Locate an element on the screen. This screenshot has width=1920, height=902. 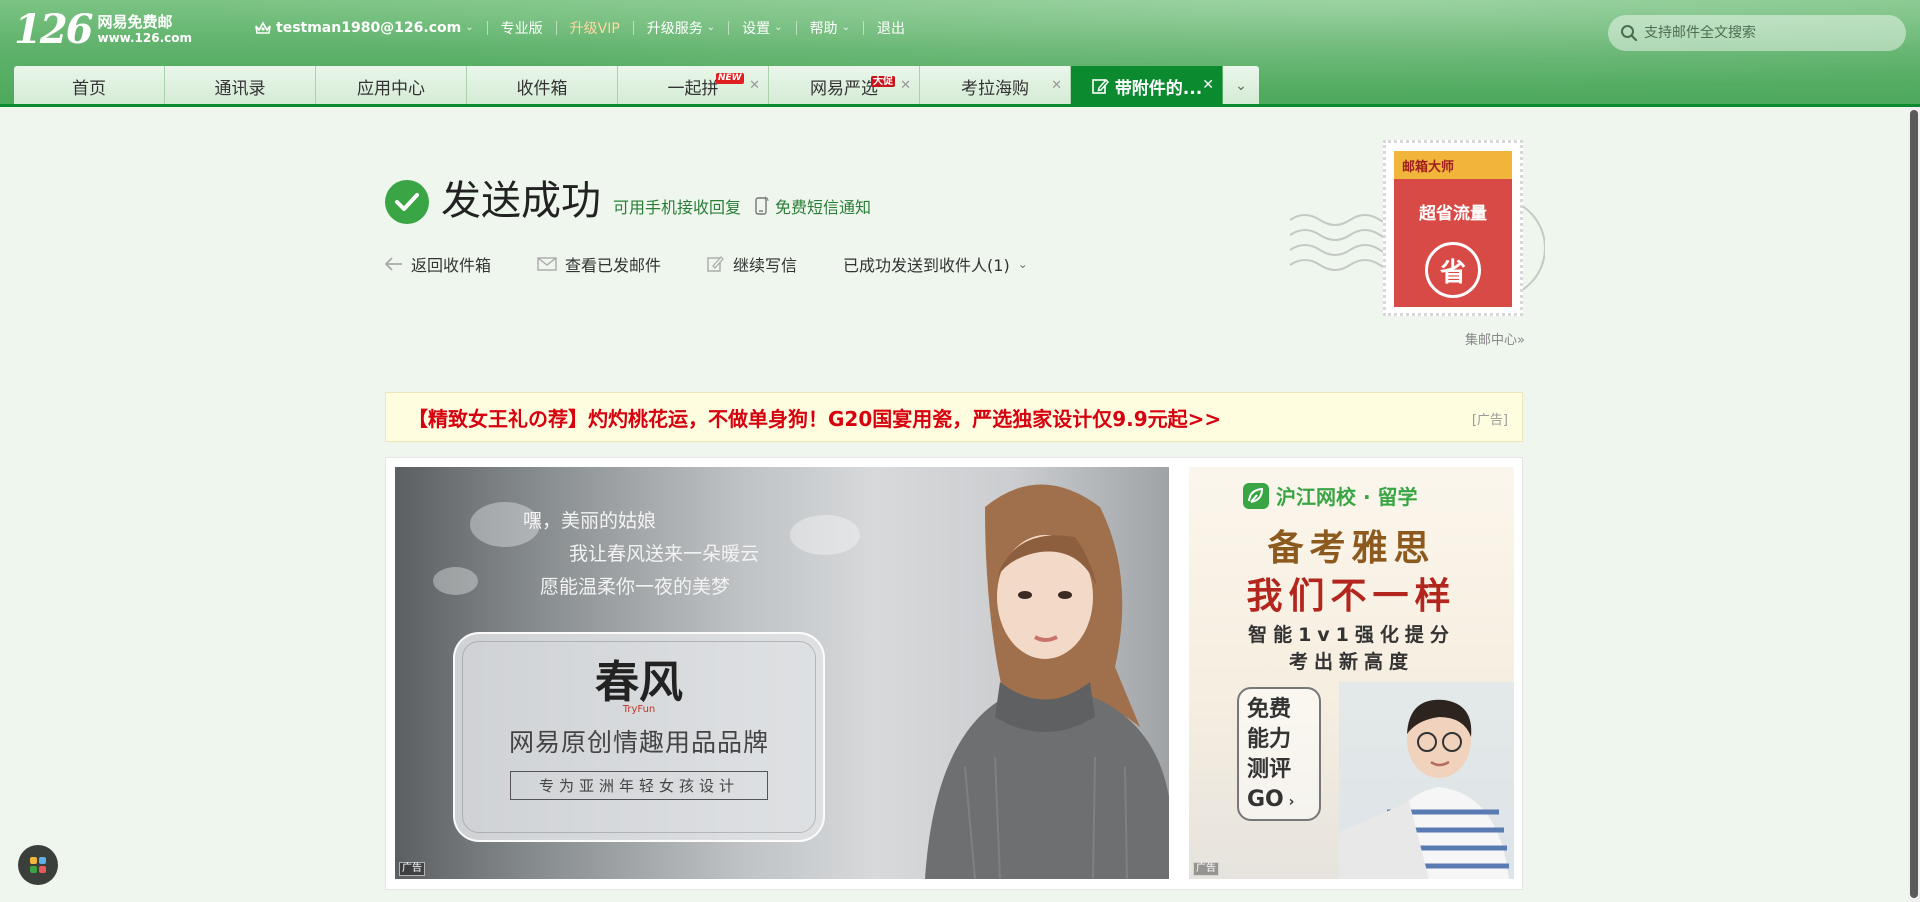
badge-line: 测评 is located at coordinates (1269, 769).